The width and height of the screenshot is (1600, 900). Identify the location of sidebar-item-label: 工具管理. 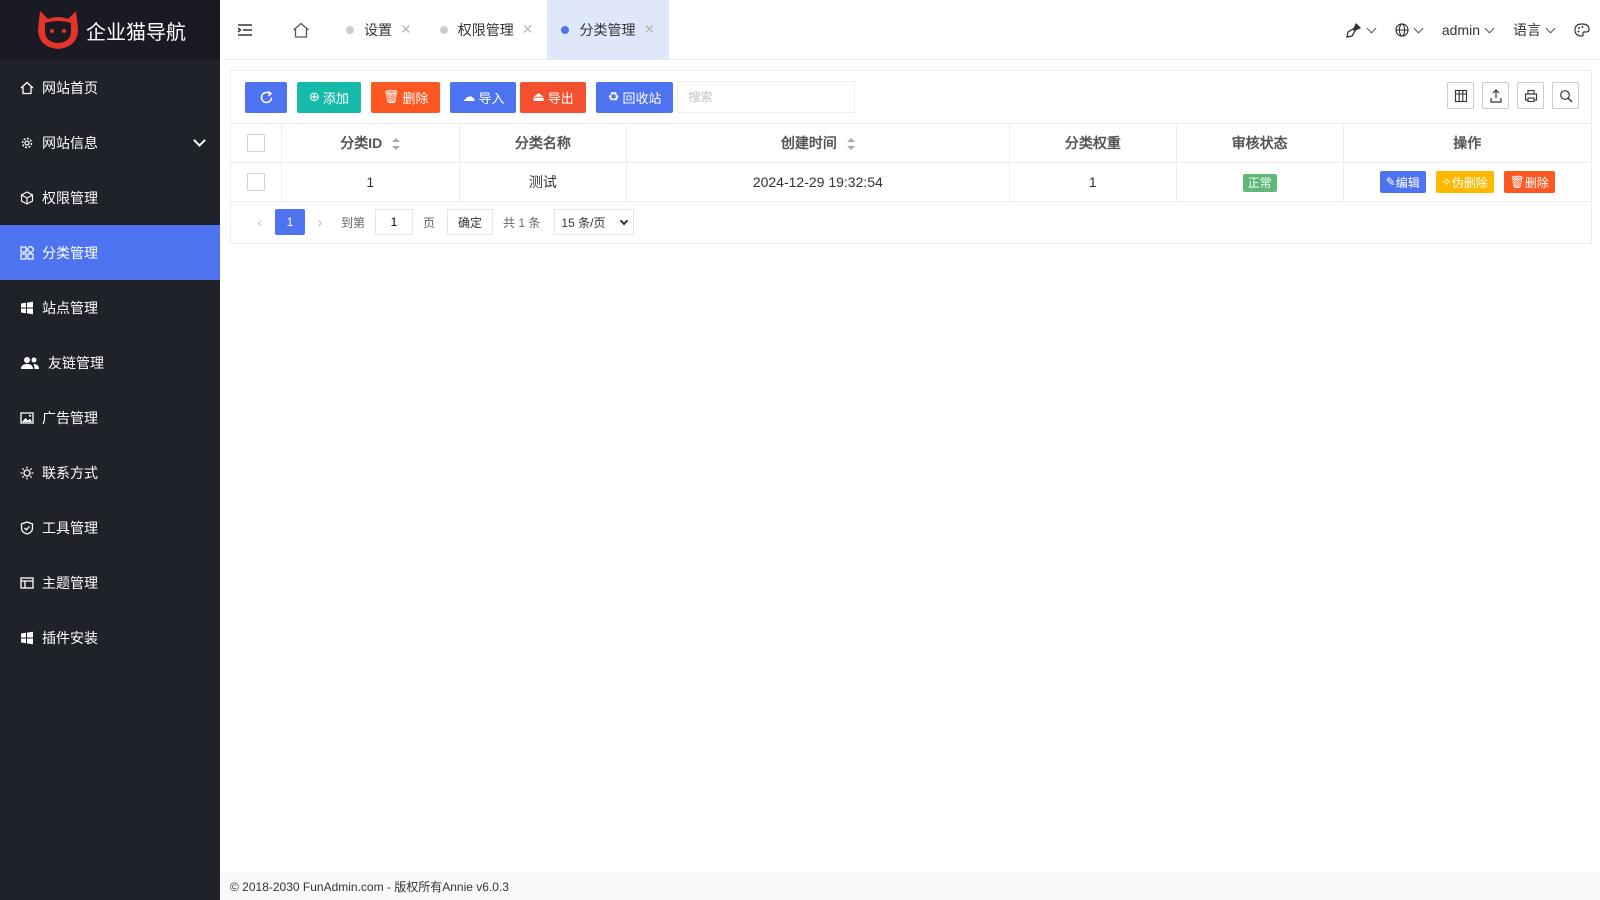
(70, 527).